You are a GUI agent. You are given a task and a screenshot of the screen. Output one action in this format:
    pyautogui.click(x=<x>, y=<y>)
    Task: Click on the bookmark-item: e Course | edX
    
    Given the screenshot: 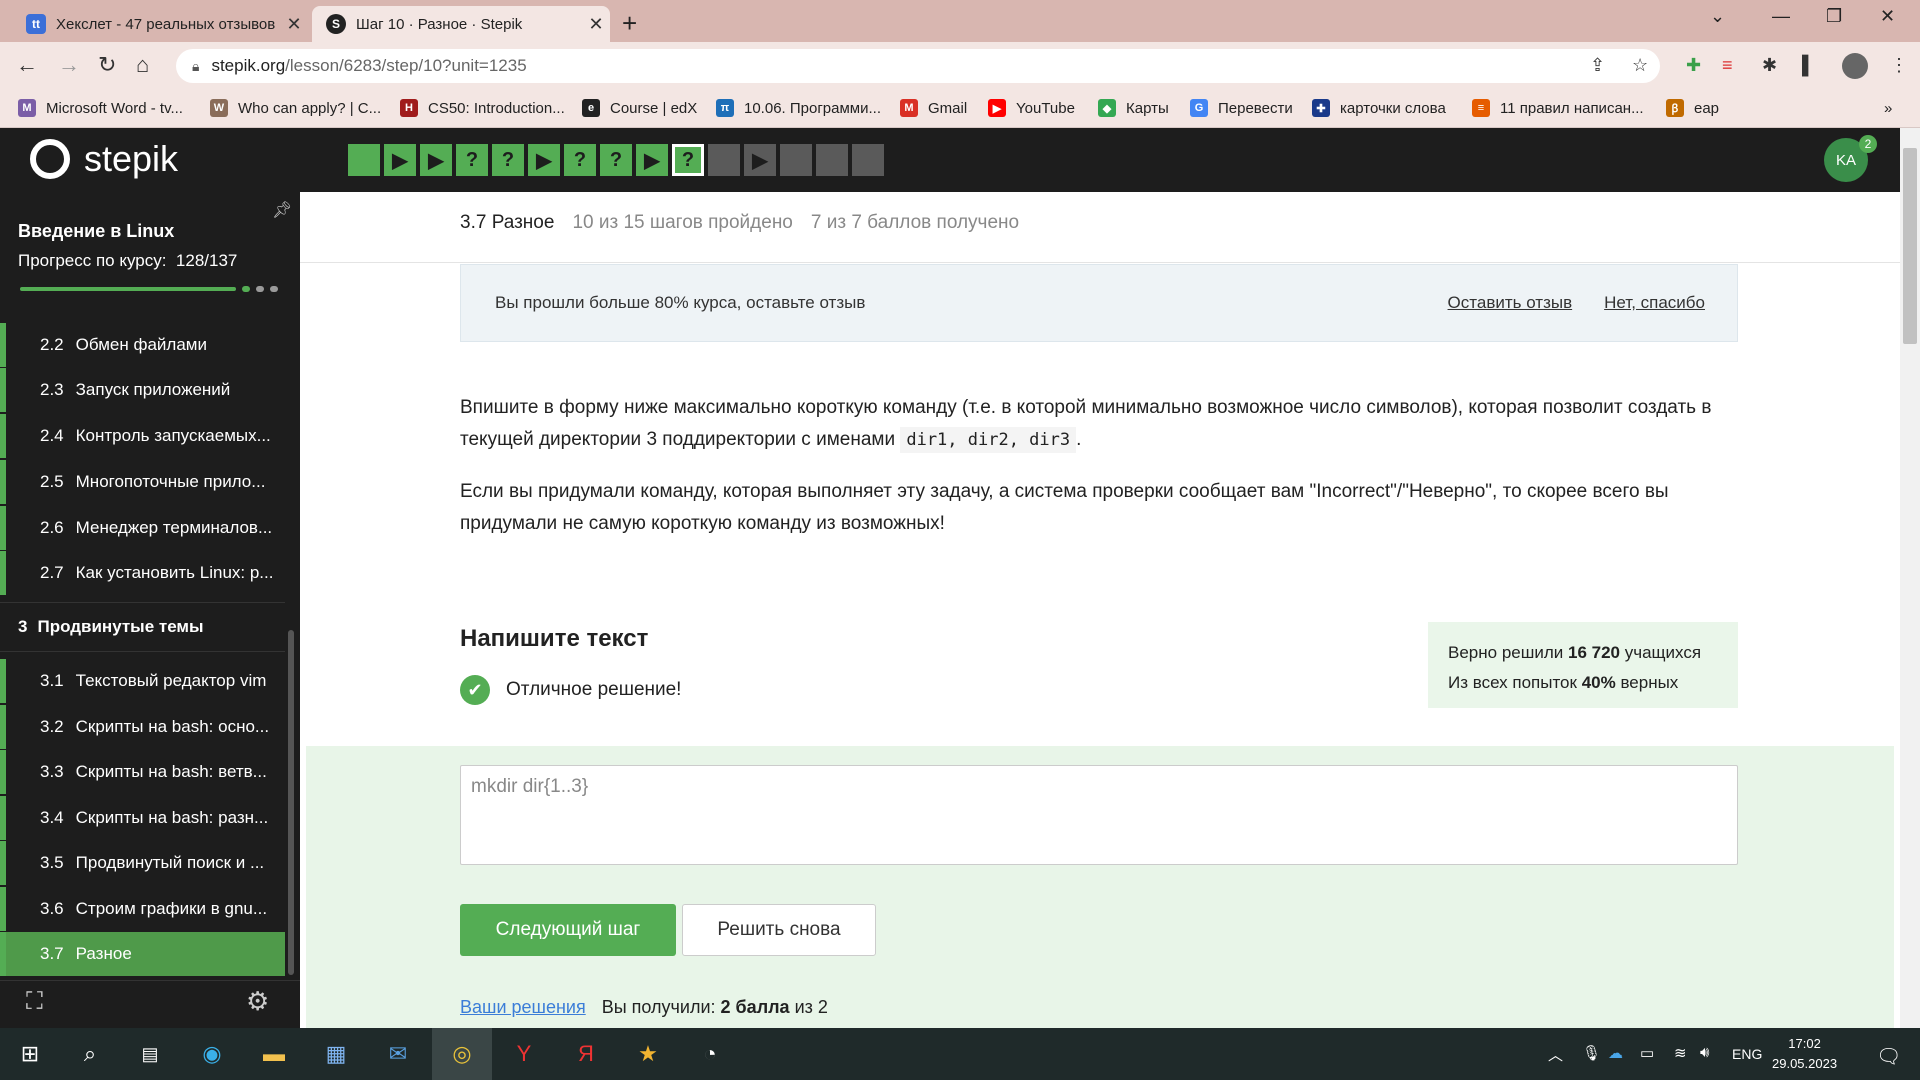 What is the action you would take?
    pyautogui.click(x=639, y=108)
    